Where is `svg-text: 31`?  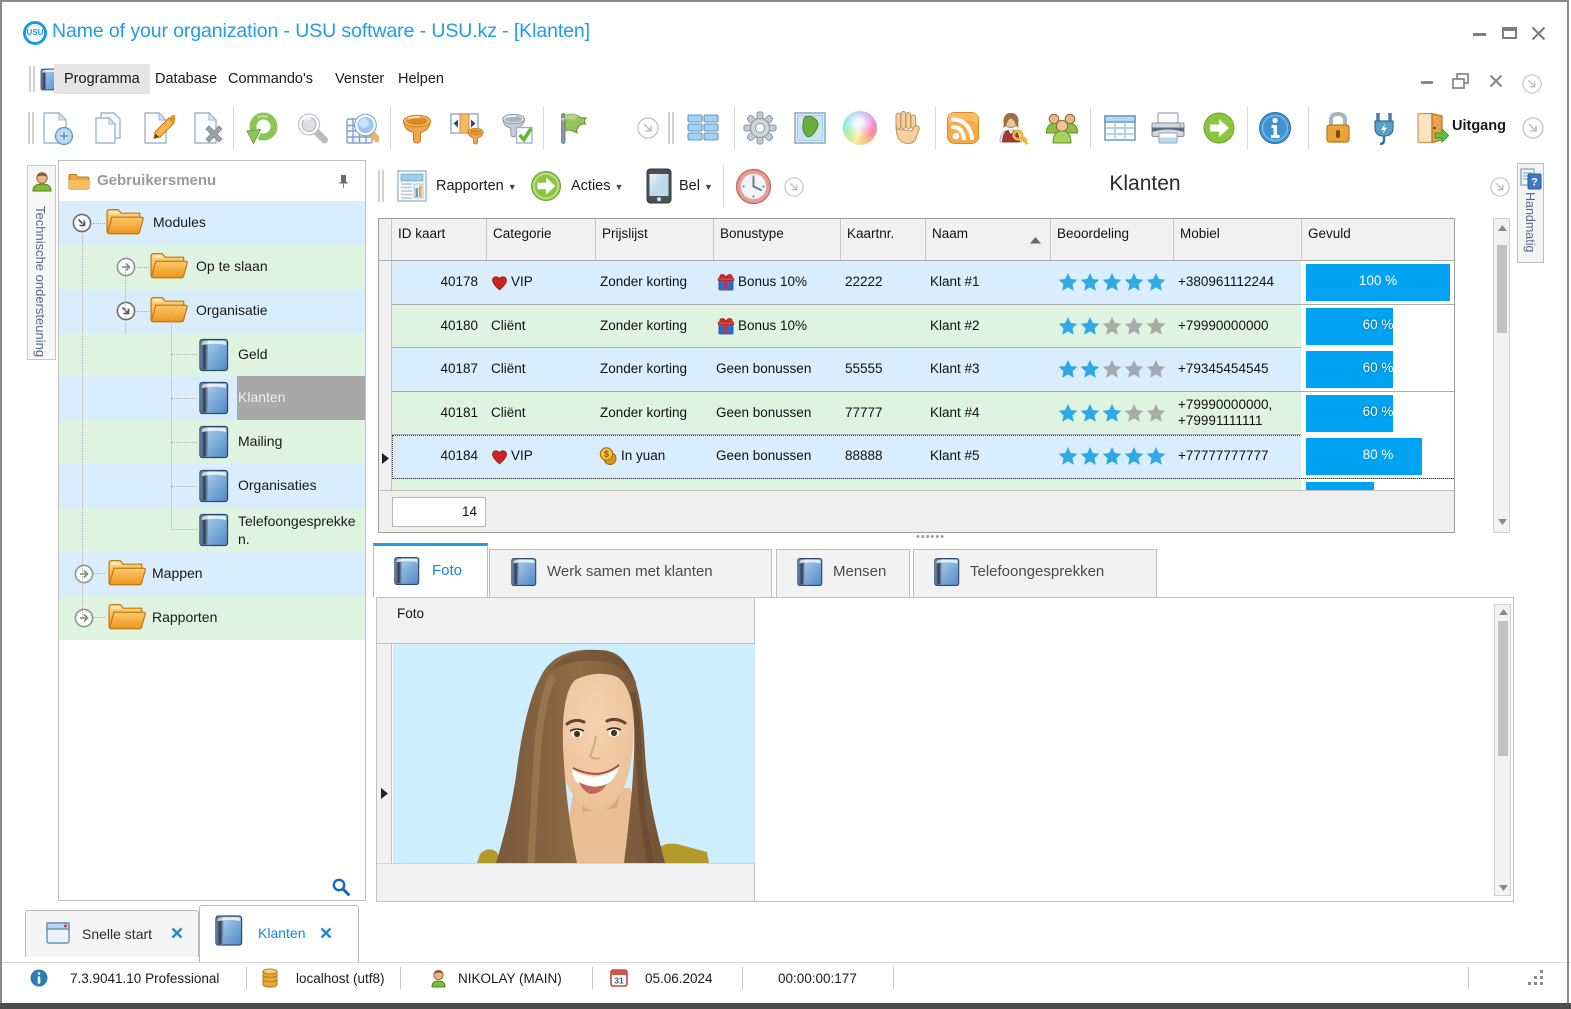
svg-text: 31 is located at coordinates (619, 981).